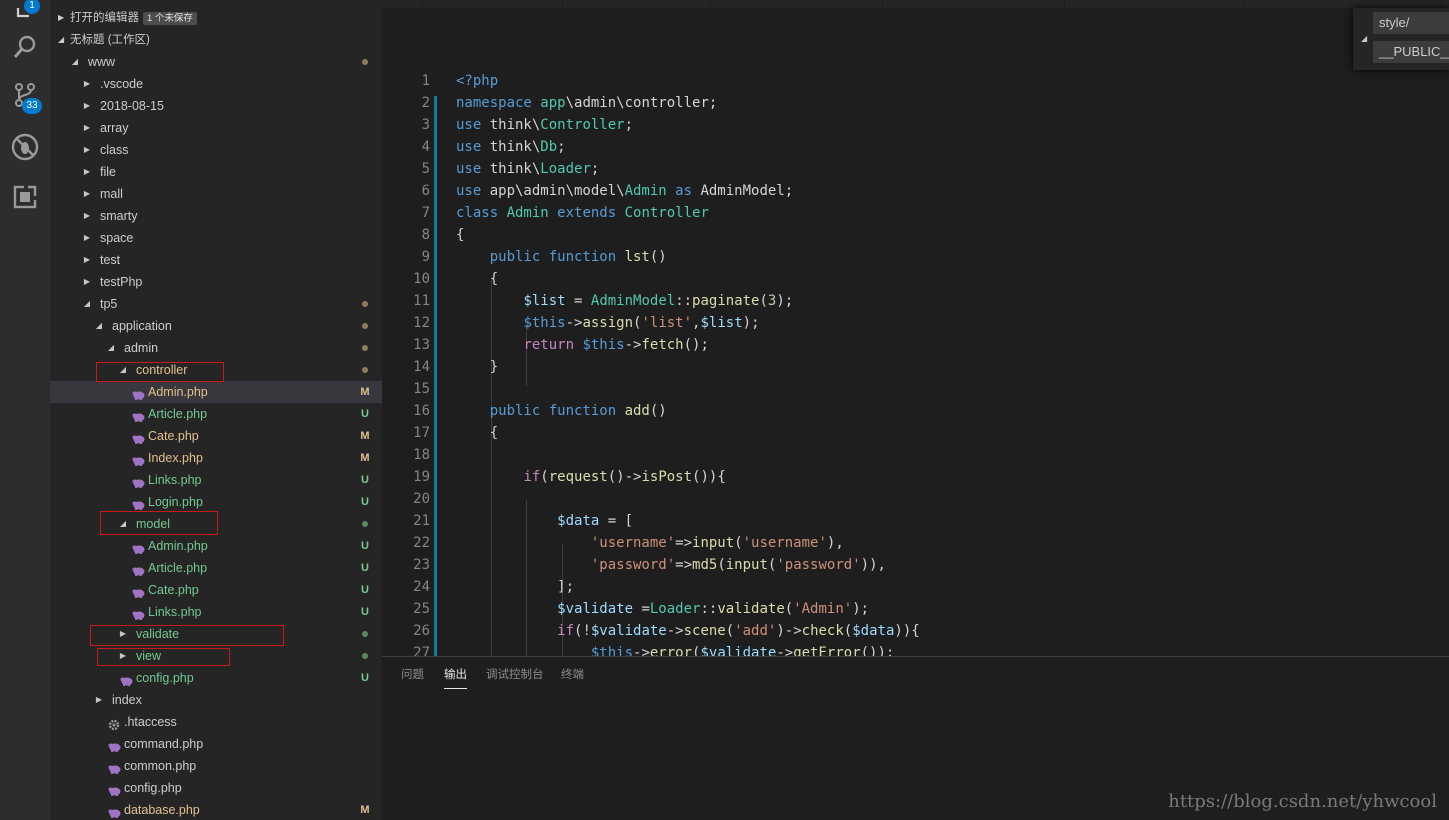  I want to click on code-line: 9 public function lst(), so click(915, 257).